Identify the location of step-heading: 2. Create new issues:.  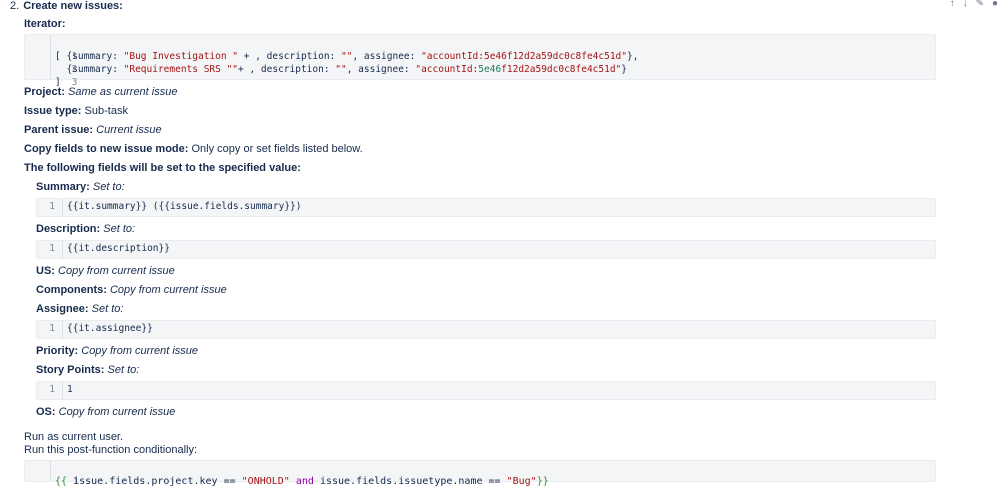
(66, 6).